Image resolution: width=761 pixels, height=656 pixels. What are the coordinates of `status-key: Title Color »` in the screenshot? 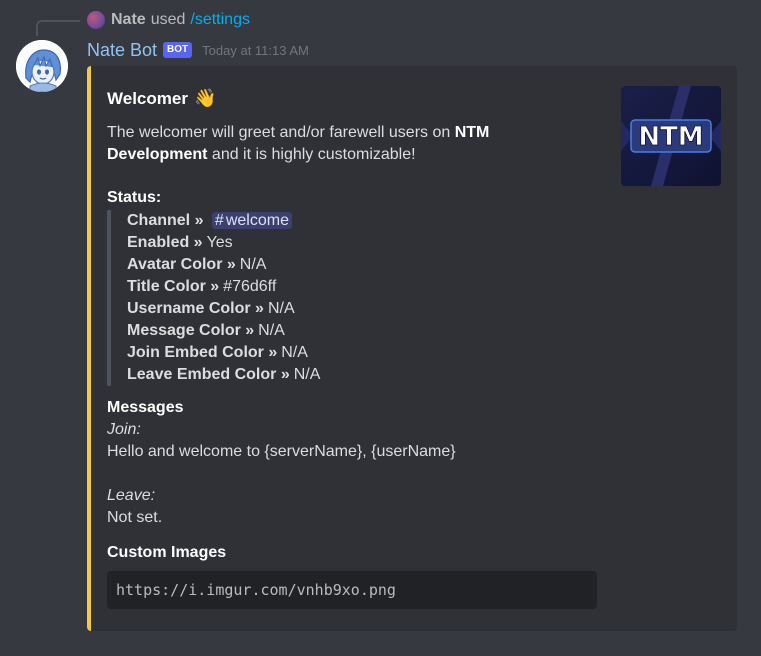 It's located at (173, 286).